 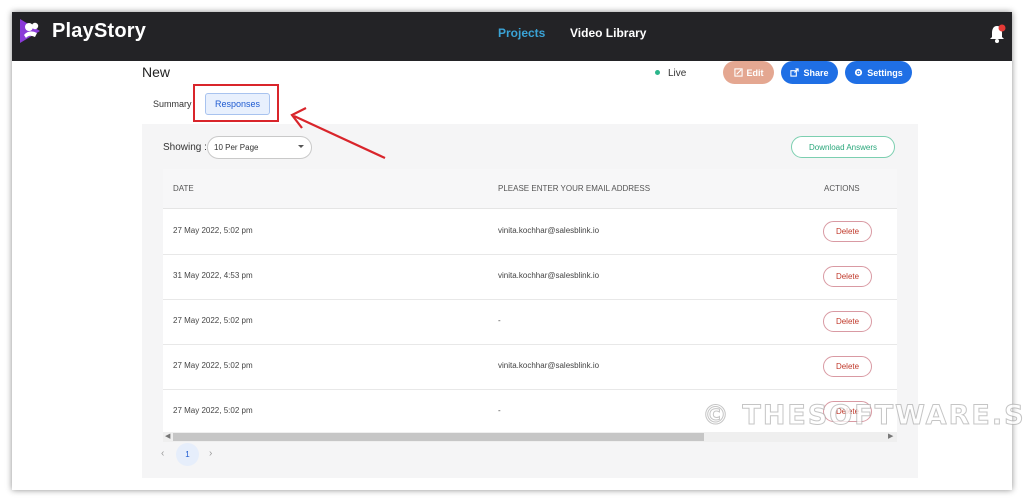 I want to click on share-icon, so click(x=795, y=72).